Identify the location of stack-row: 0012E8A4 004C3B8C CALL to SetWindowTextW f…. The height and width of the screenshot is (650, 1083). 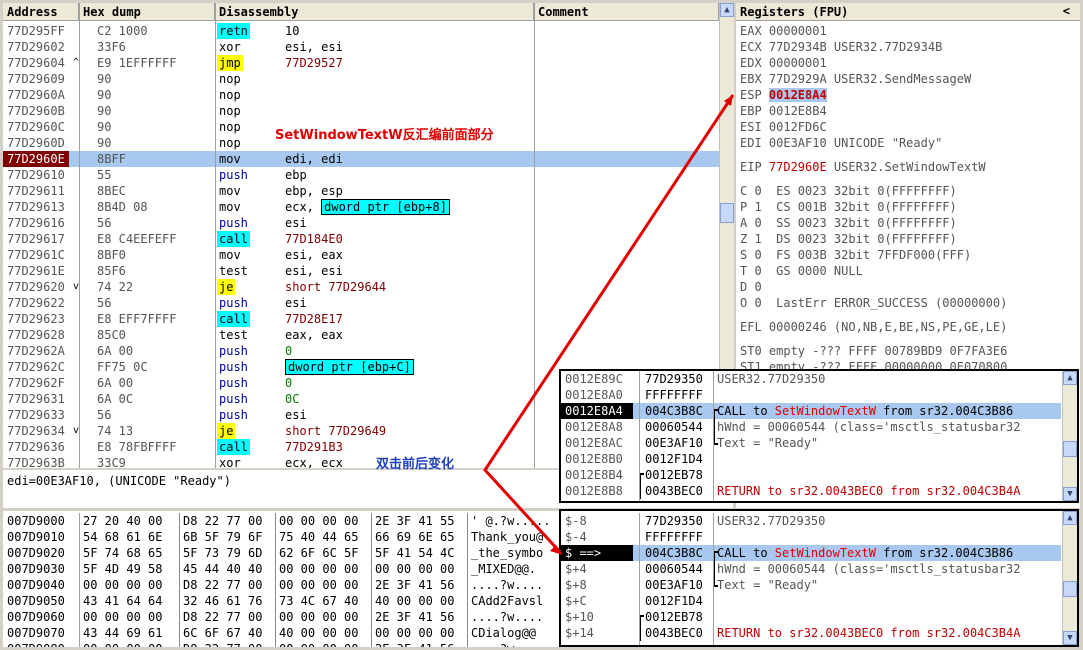
(811, 412).